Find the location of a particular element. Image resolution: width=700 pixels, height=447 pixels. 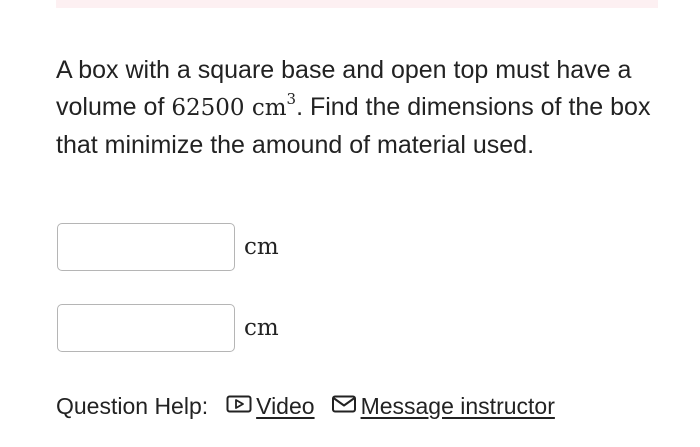

volume-exponent: 3 is located at coordinates (291, 99).